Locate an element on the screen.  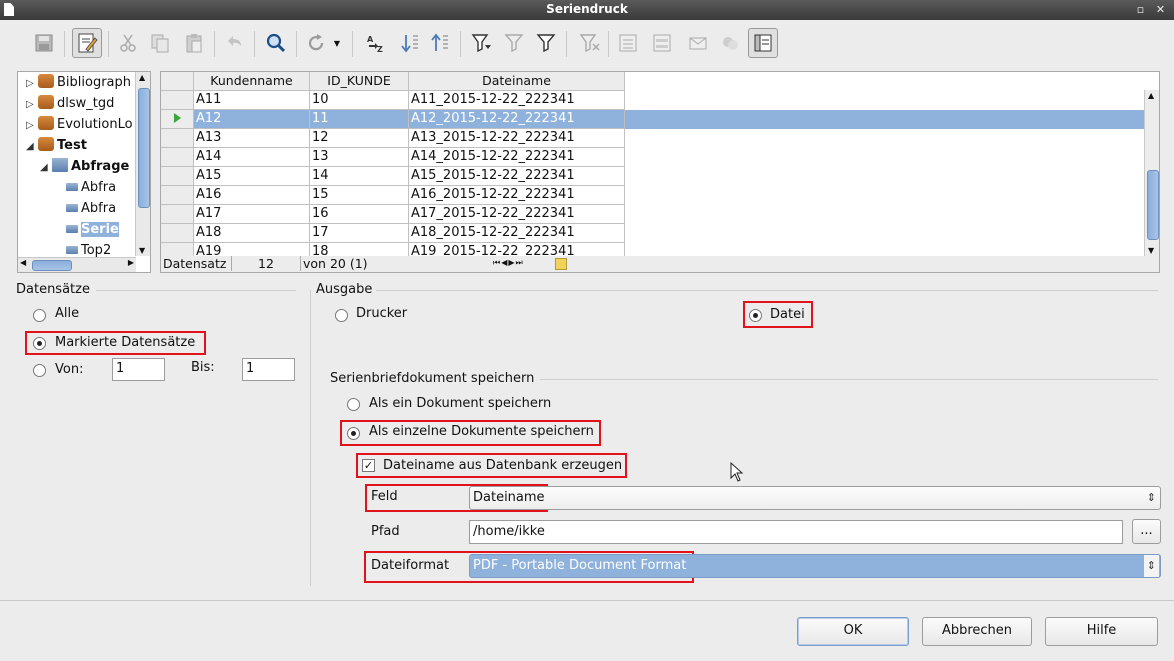
close-icon: ✕ is located at coordinates (1160, 9).